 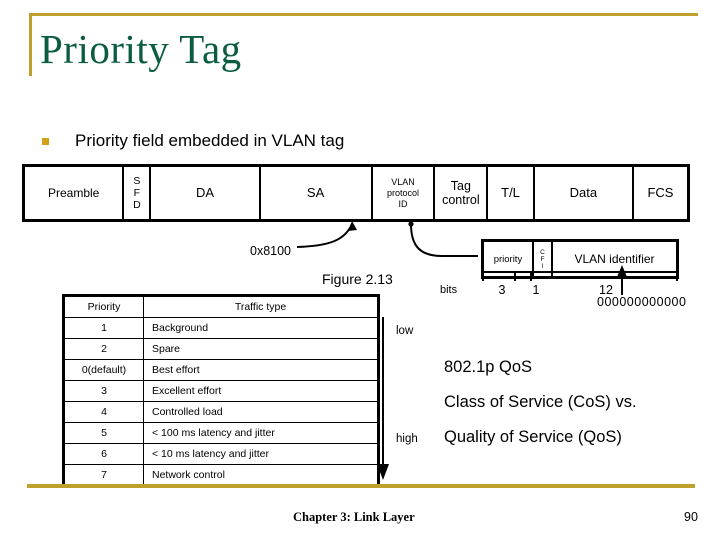 I want to click on cell-traffic-type: < 100 ms latency and jitter, so click(x=261, y=433).